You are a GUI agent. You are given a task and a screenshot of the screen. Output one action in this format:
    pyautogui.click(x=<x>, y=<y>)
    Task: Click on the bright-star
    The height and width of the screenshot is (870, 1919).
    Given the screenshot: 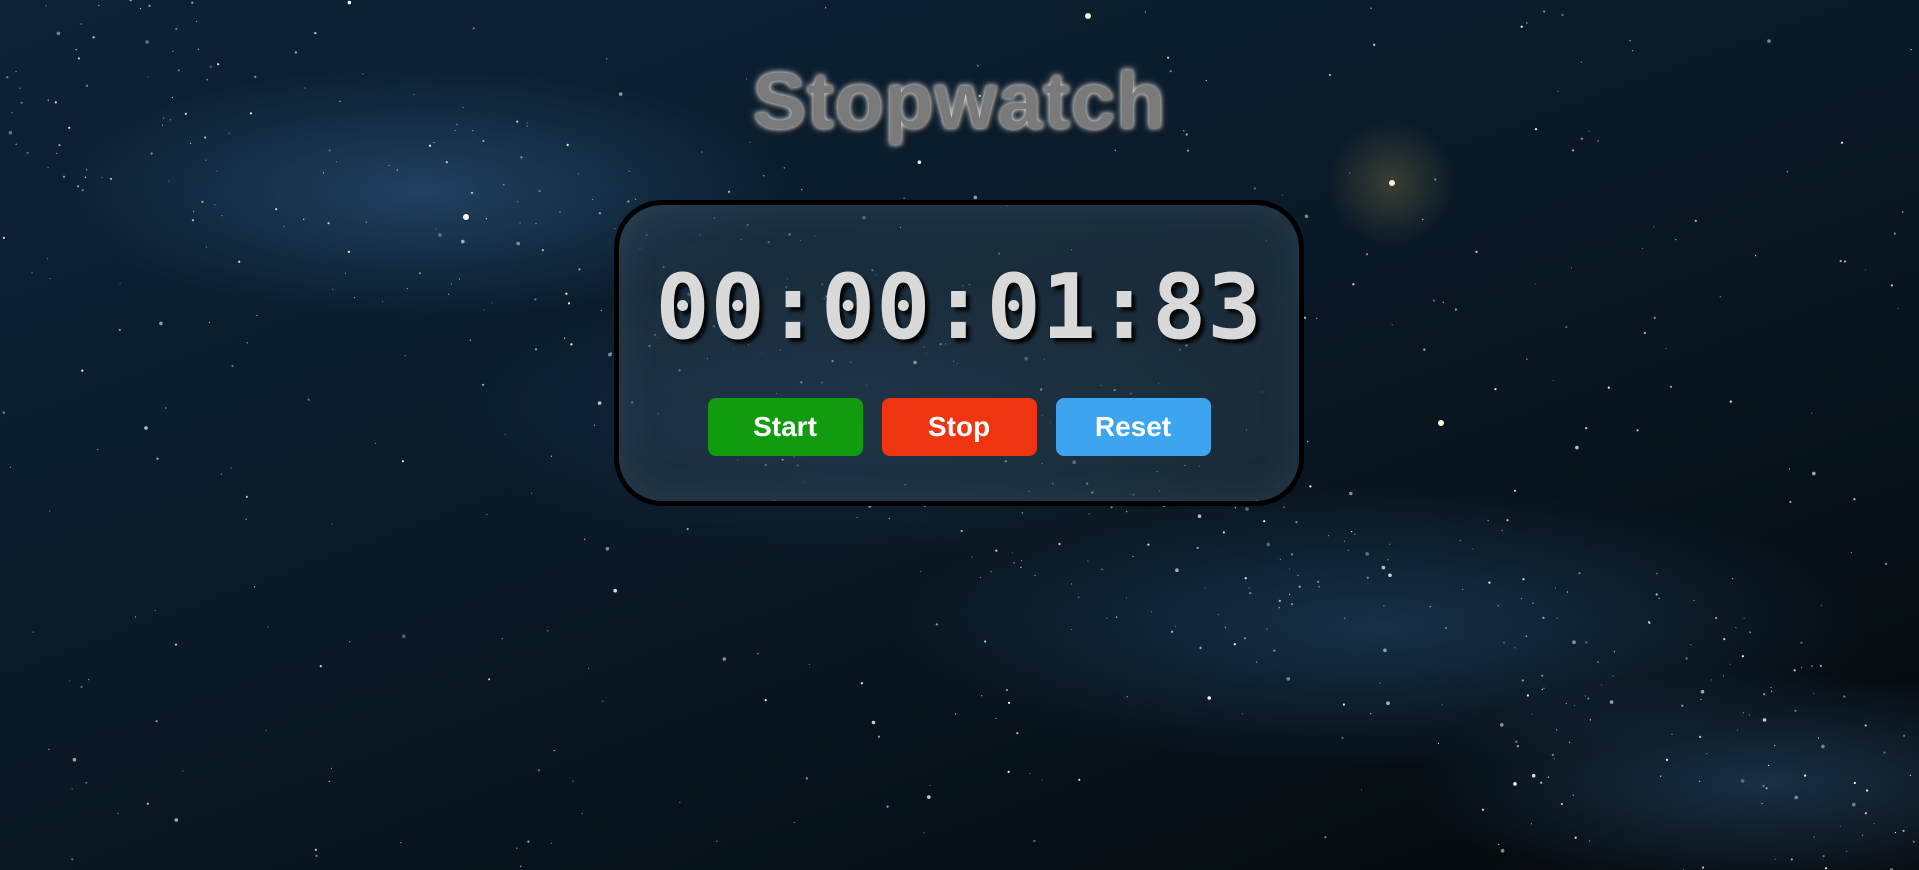 What is the action you would take?
    pyautogui.click(x=466, y=217)
    